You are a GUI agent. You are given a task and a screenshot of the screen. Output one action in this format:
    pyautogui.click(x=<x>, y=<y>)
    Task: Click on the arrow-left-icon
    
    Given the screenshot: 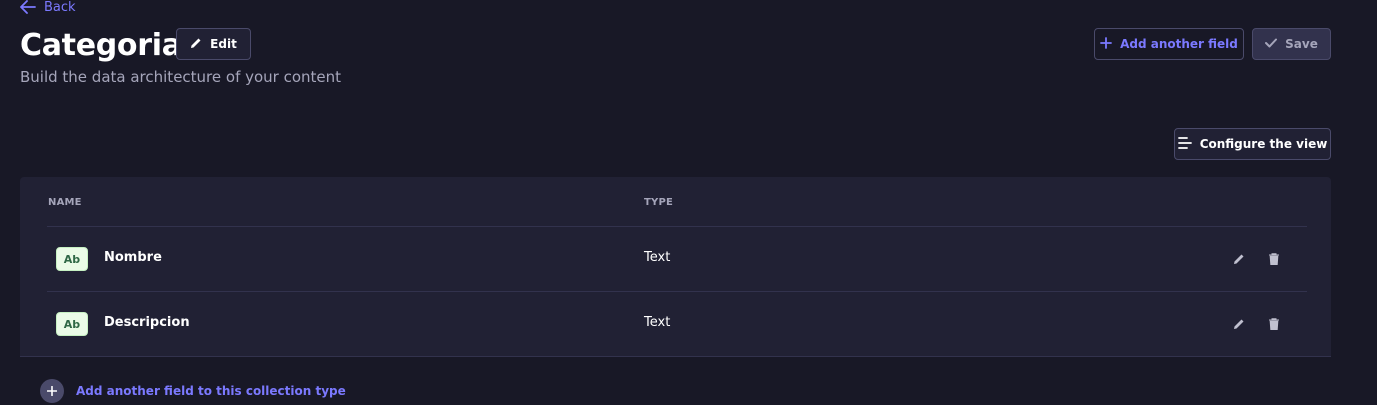 What is the action you would take?
    pyautogui.click(x=28, y=7)
    